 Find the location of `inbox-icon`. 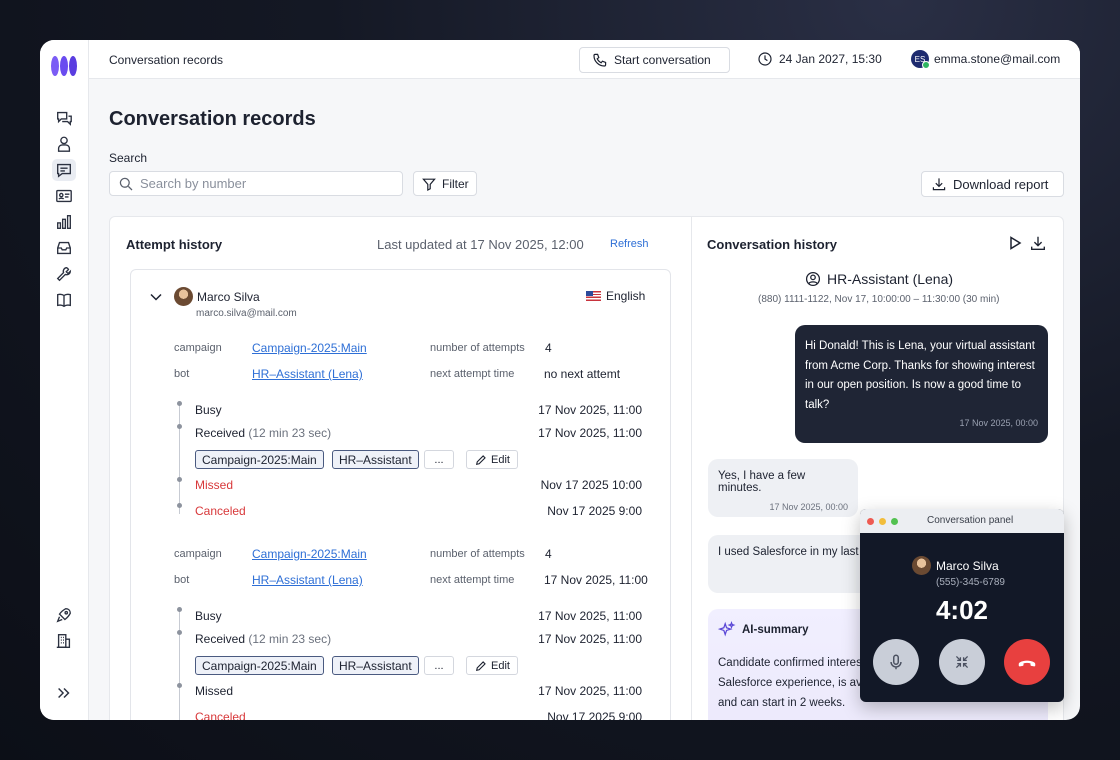

inbox-icon is located at coordinates (64, 248).